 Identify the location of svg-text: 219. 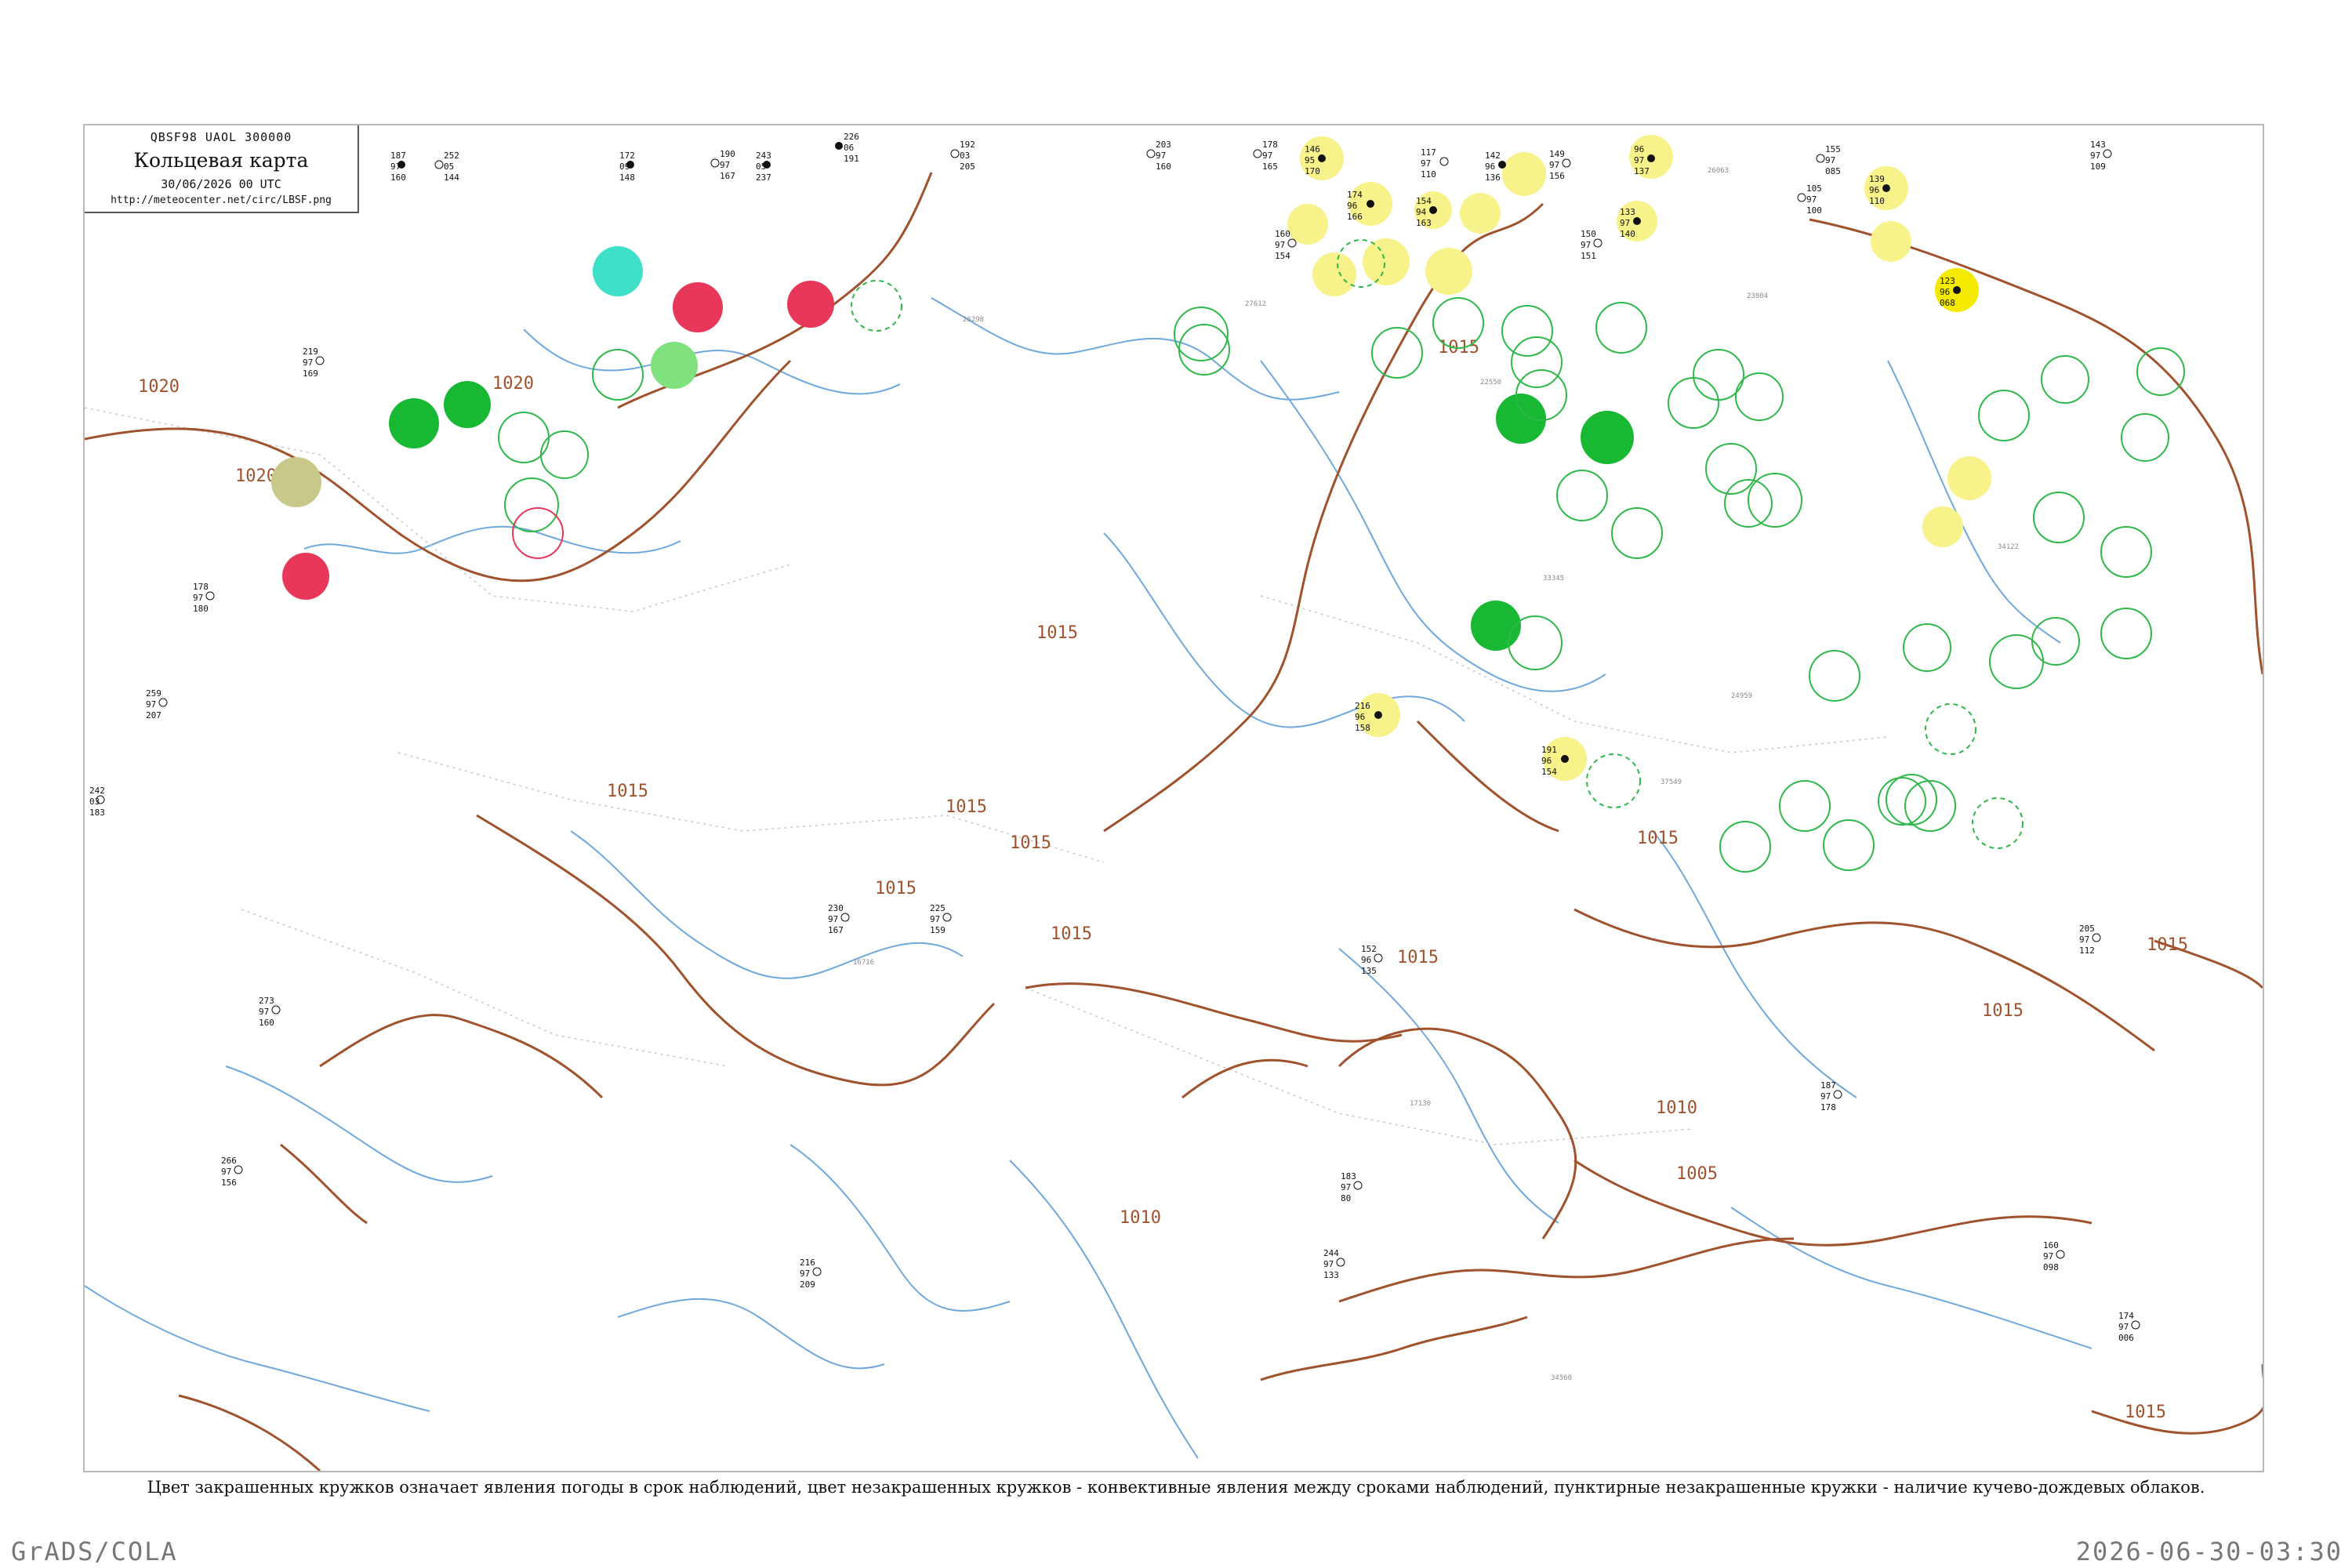
(310, 352).